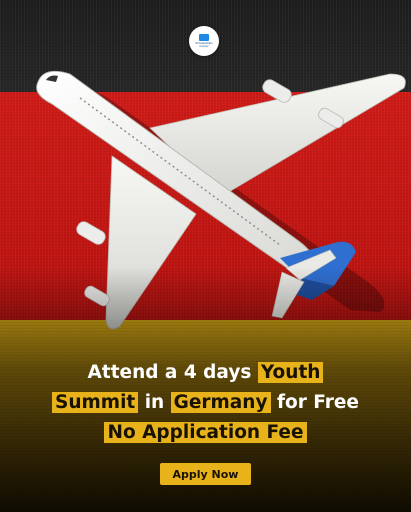 The height and width of the screenshot is (512, 411). What do you see at coordinates (317, 402) in the screenshot?
I see `headline-text: for Free` at bounding box center [317, 402].